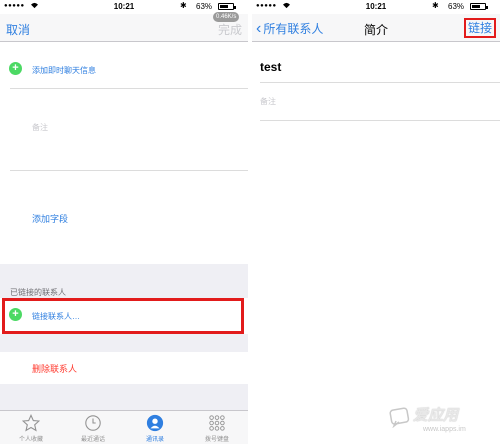  What do you see at coordinates (123, 316) in the screenshot?
I see `highlight-frame` at bounding box center [123, 316].